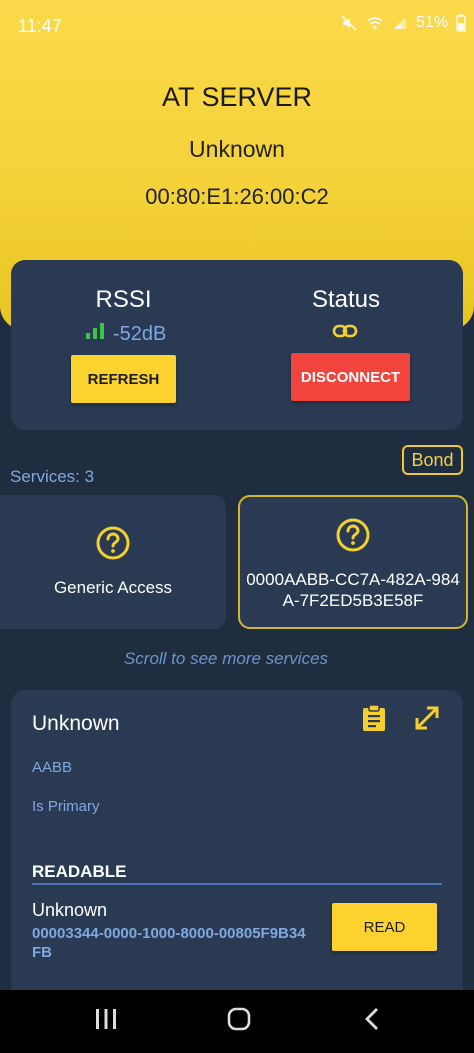 This screenshot has width=474, height=1053. I want to click on back-icon, so click(372, 1021).